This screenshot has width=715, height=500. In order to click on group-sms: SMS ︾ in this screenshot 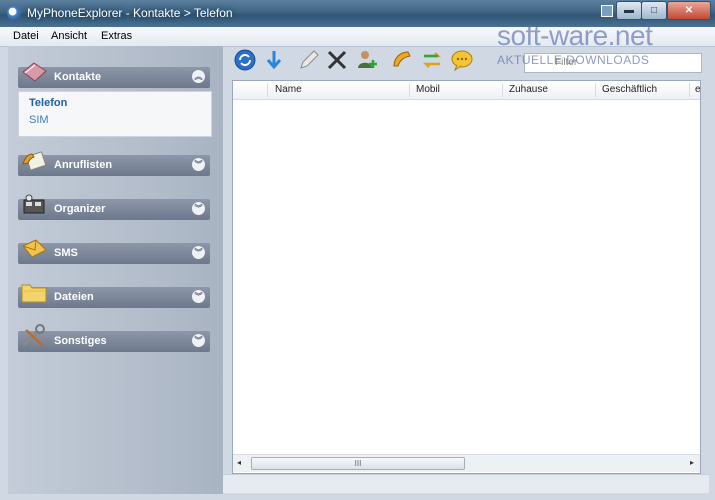, I will do `click(114, 251)`.